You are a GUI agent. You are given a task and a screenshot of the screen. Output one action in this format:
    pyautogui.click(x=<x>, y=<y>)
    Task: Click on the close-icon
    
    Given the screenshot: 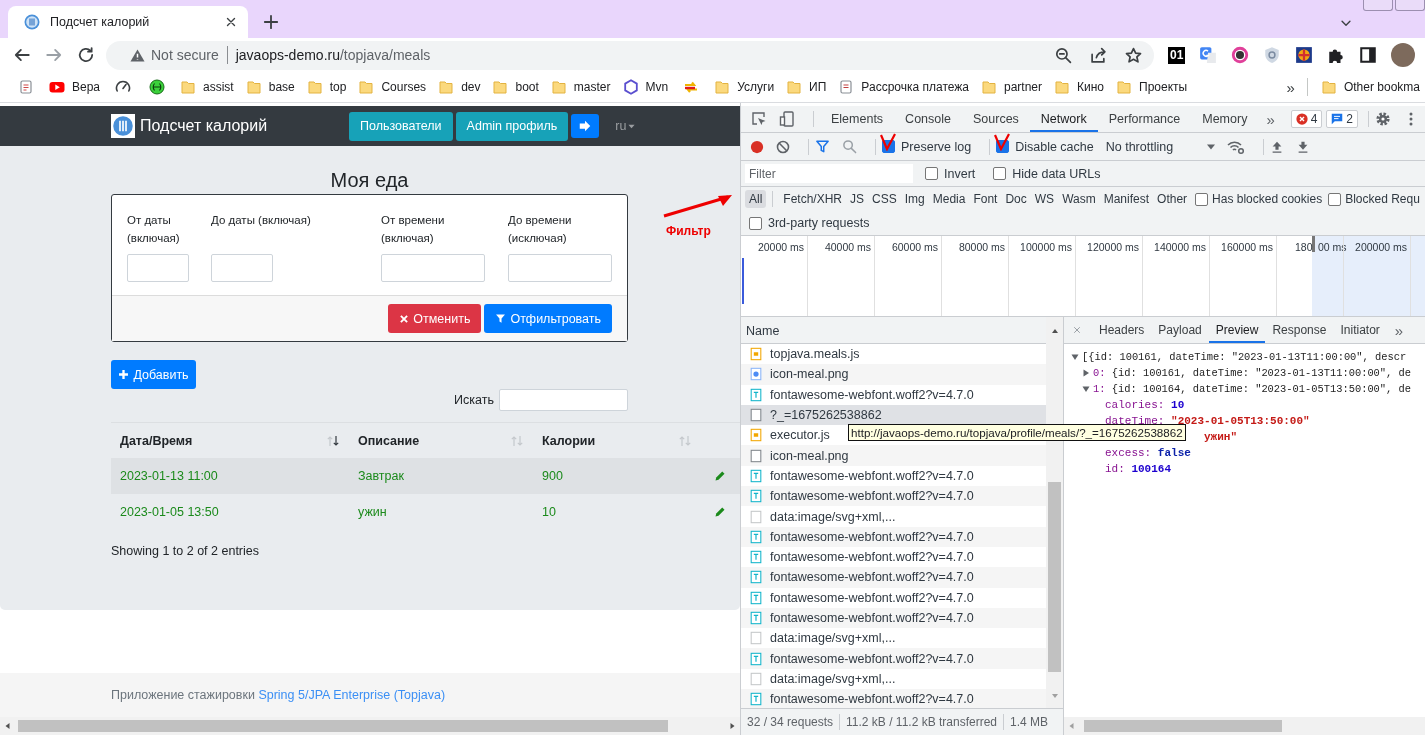 What is the action you would take?
    pyautogui.click(x=231, y=22)
    